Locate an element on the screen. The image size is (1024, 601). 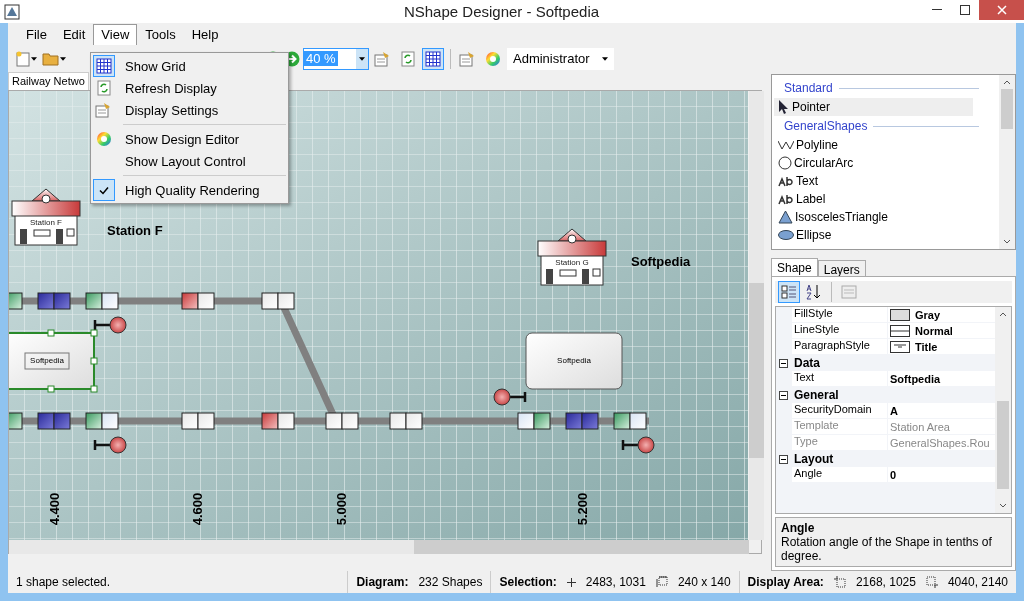
menu-item: Tools is located at coordinates (160, 34).